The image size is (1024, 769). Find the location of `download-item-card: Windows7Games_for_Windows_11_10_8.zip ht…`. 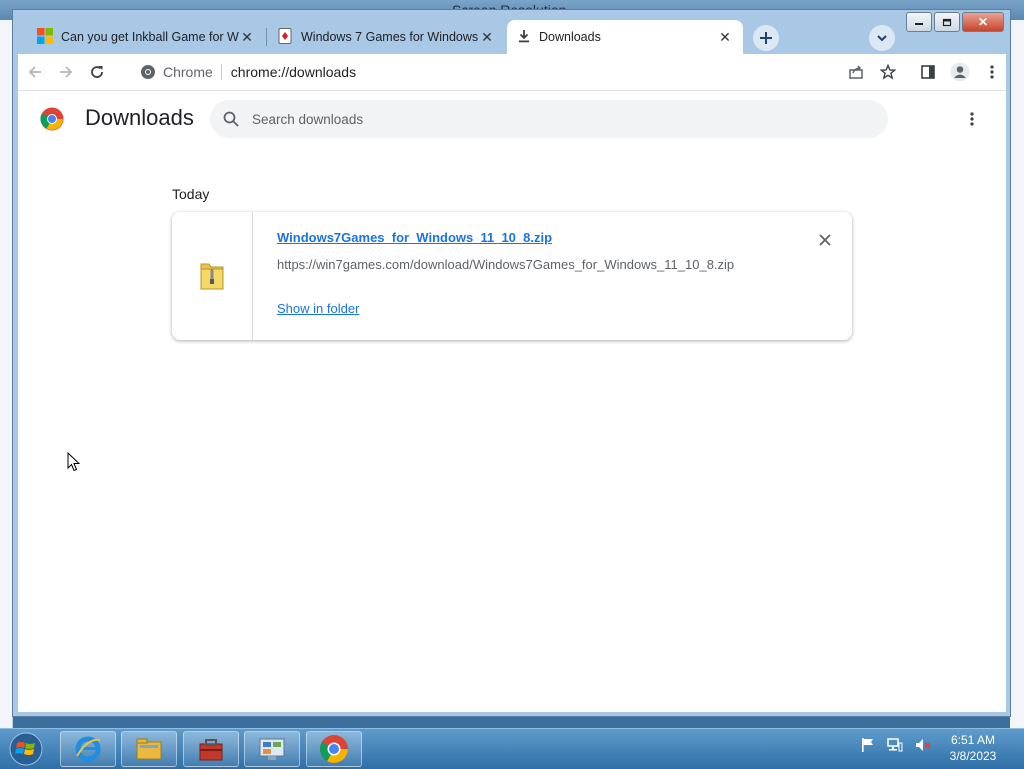

download-item-card: Windows7Games_for_Windows_11_10_8.zip ht… is located at coordinates (512, 276).